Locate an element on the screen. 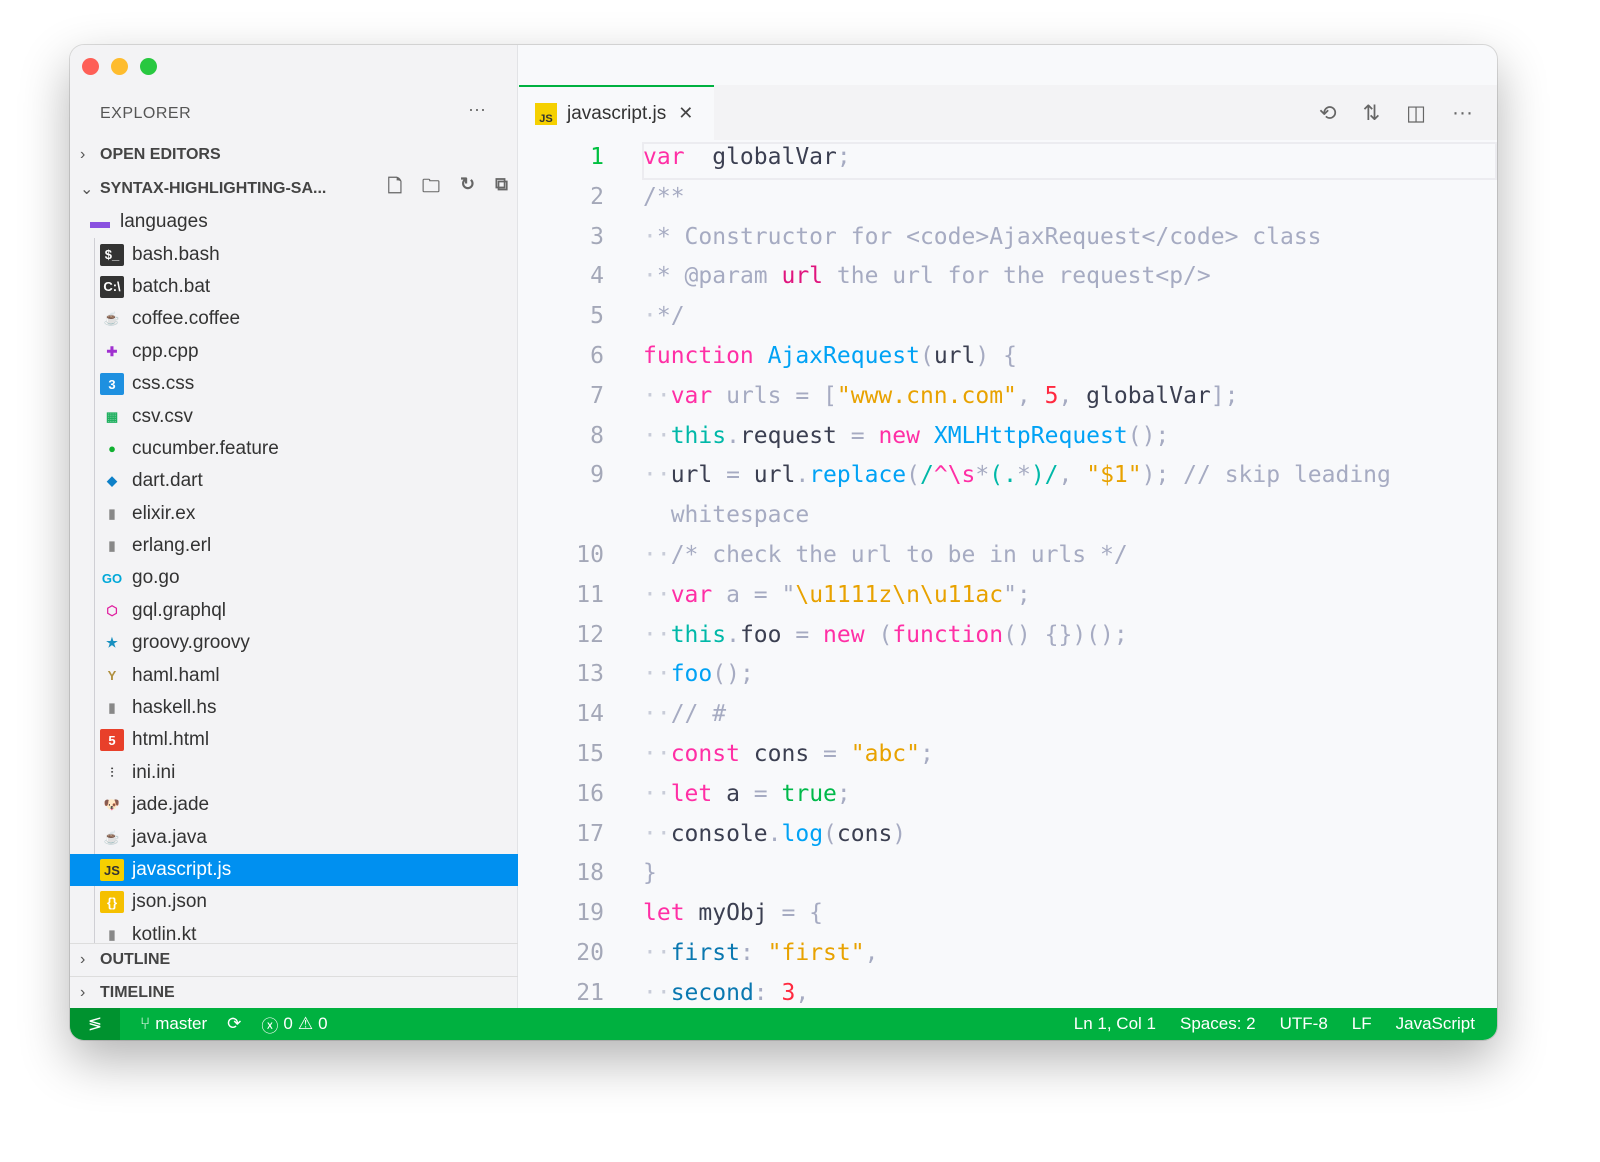 The image size is (1600, 1162). file-label: groovy.groovy is located at coordinates (191, 643).